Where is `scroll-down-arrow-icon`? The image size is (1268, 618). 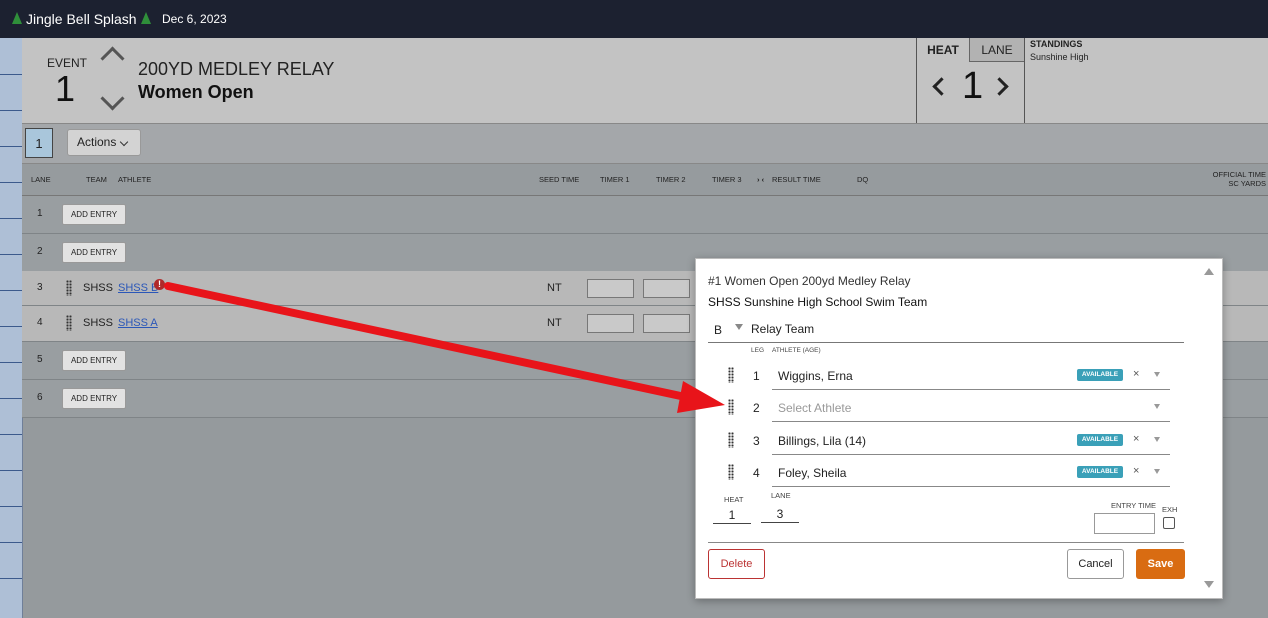
scroll-down-arrow-icon is located at coordinates (1209, 584).